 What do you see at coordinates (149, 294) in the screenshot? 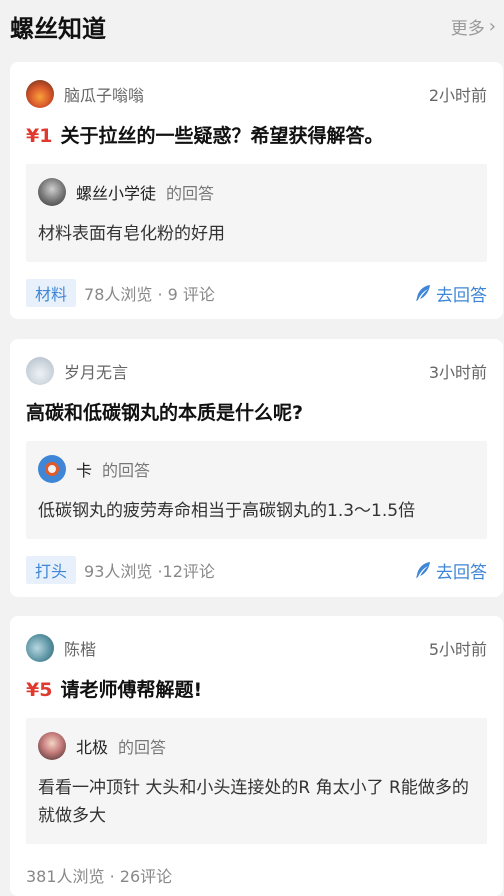
I see `view-comment-stats: 78人浏览 · 9 评论` at bounding box center [149, 294].